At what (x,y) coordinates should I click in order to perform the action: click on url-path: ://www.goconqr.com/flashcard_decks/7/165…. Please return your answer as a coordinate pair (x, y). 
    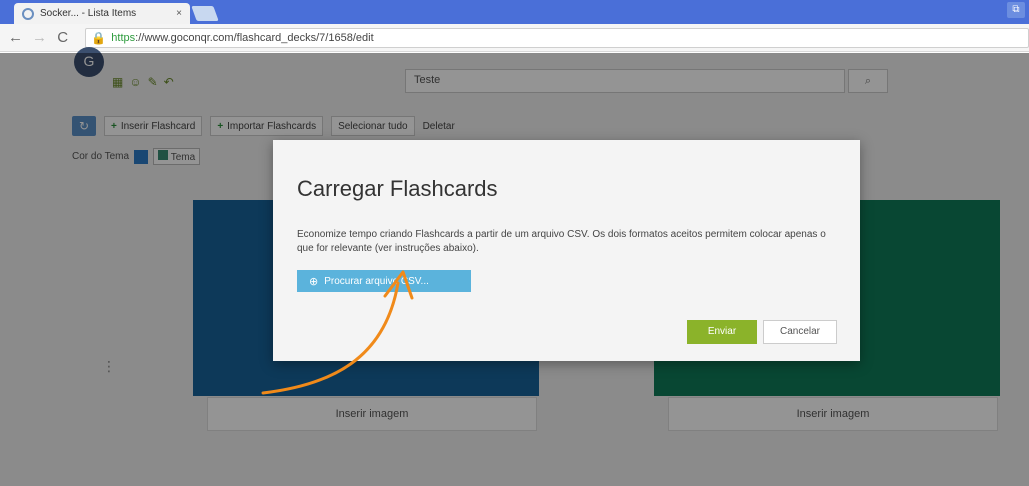
    Looking at the image, I should click on (254, 37).